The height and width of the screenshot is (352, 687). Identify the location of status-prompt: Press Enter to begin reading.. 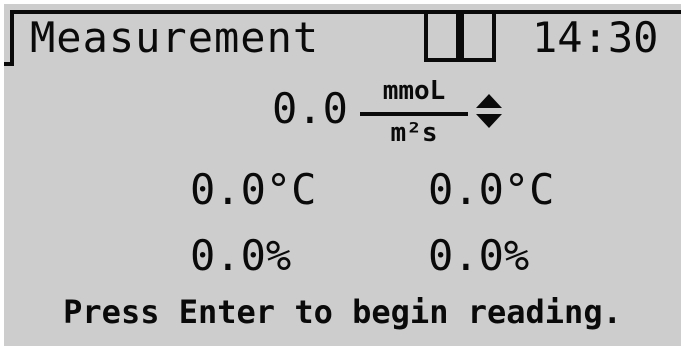
(342, 312).